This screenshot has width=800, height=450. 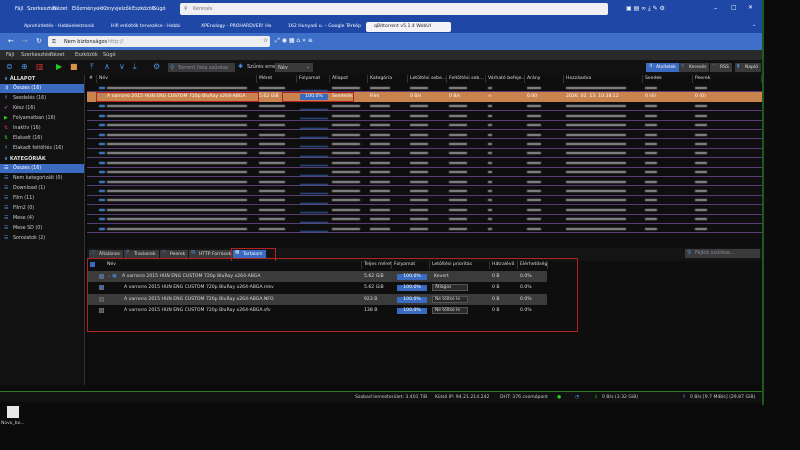 What do you see at coordinates (313, 79) in the screenshot?
I see `col-progress: Folyamat` at bounding box center [313, 79].